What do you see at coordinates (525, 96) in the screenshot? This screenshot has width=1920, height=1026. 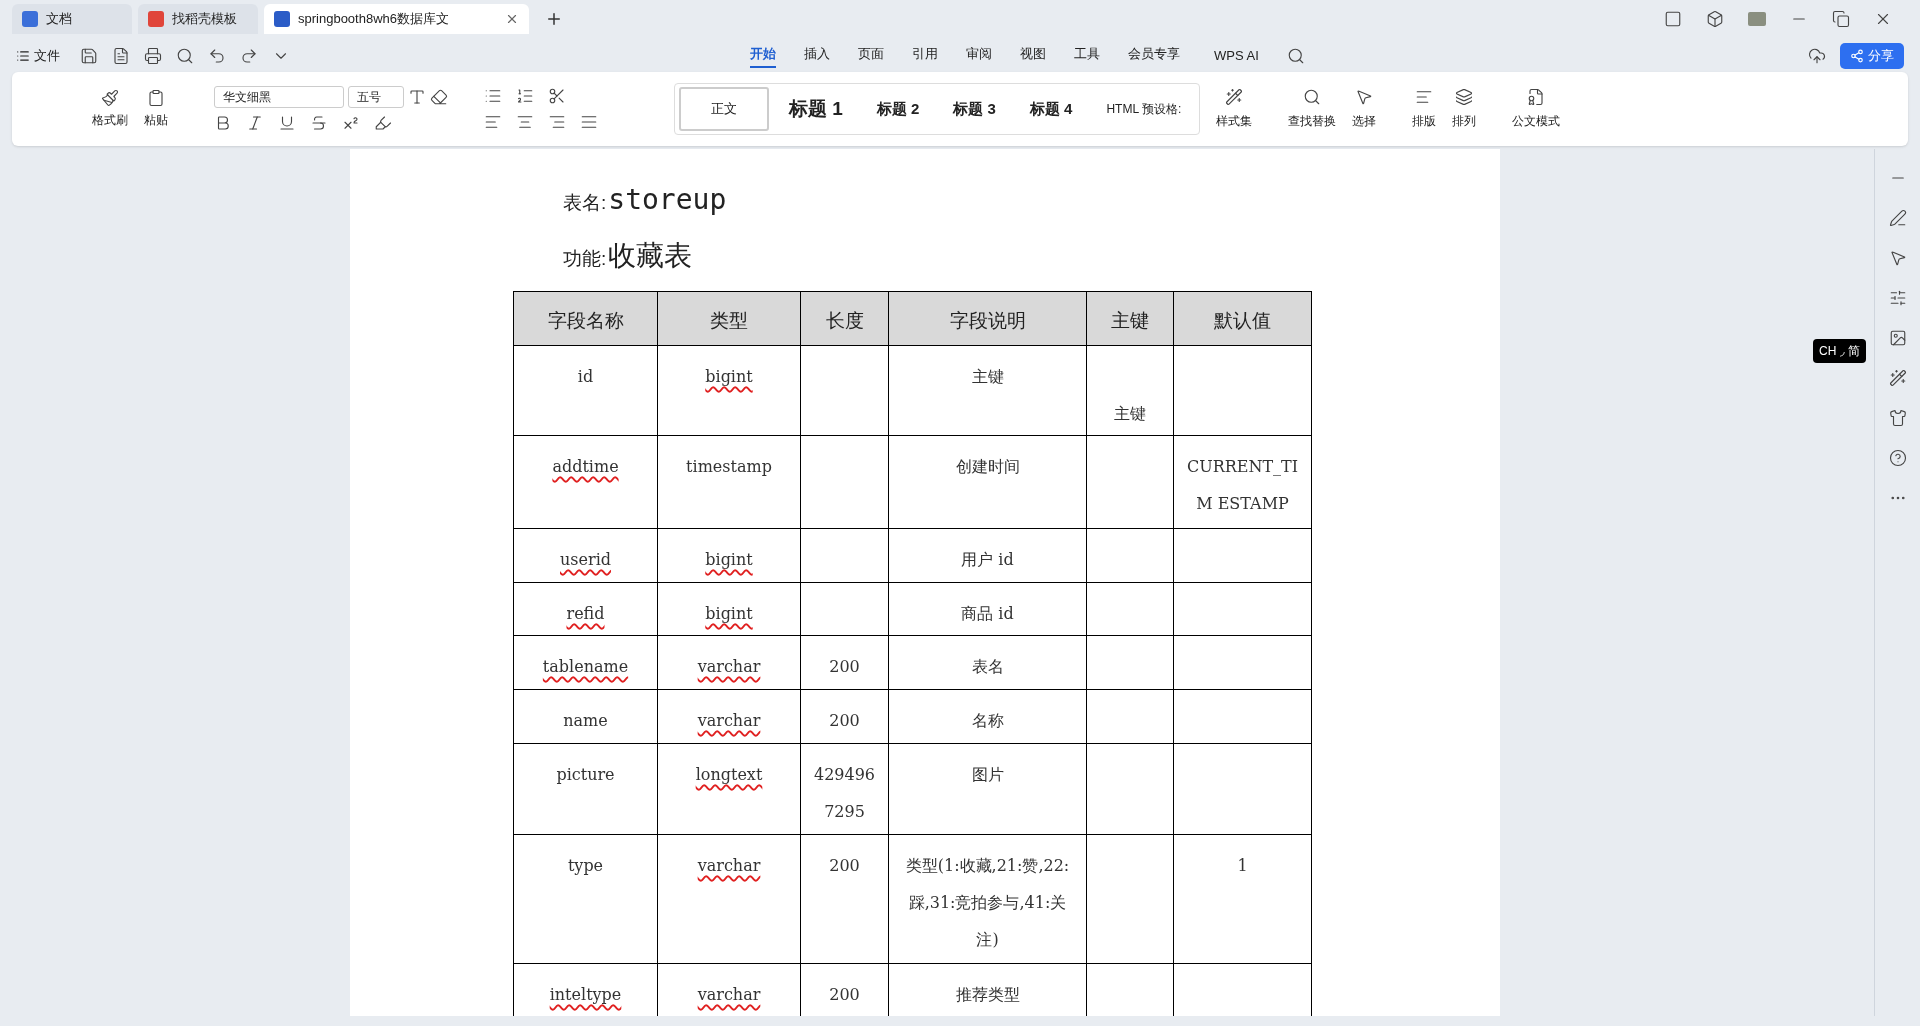 I see `numbered-list-icon` at bounding box center [525, 96].